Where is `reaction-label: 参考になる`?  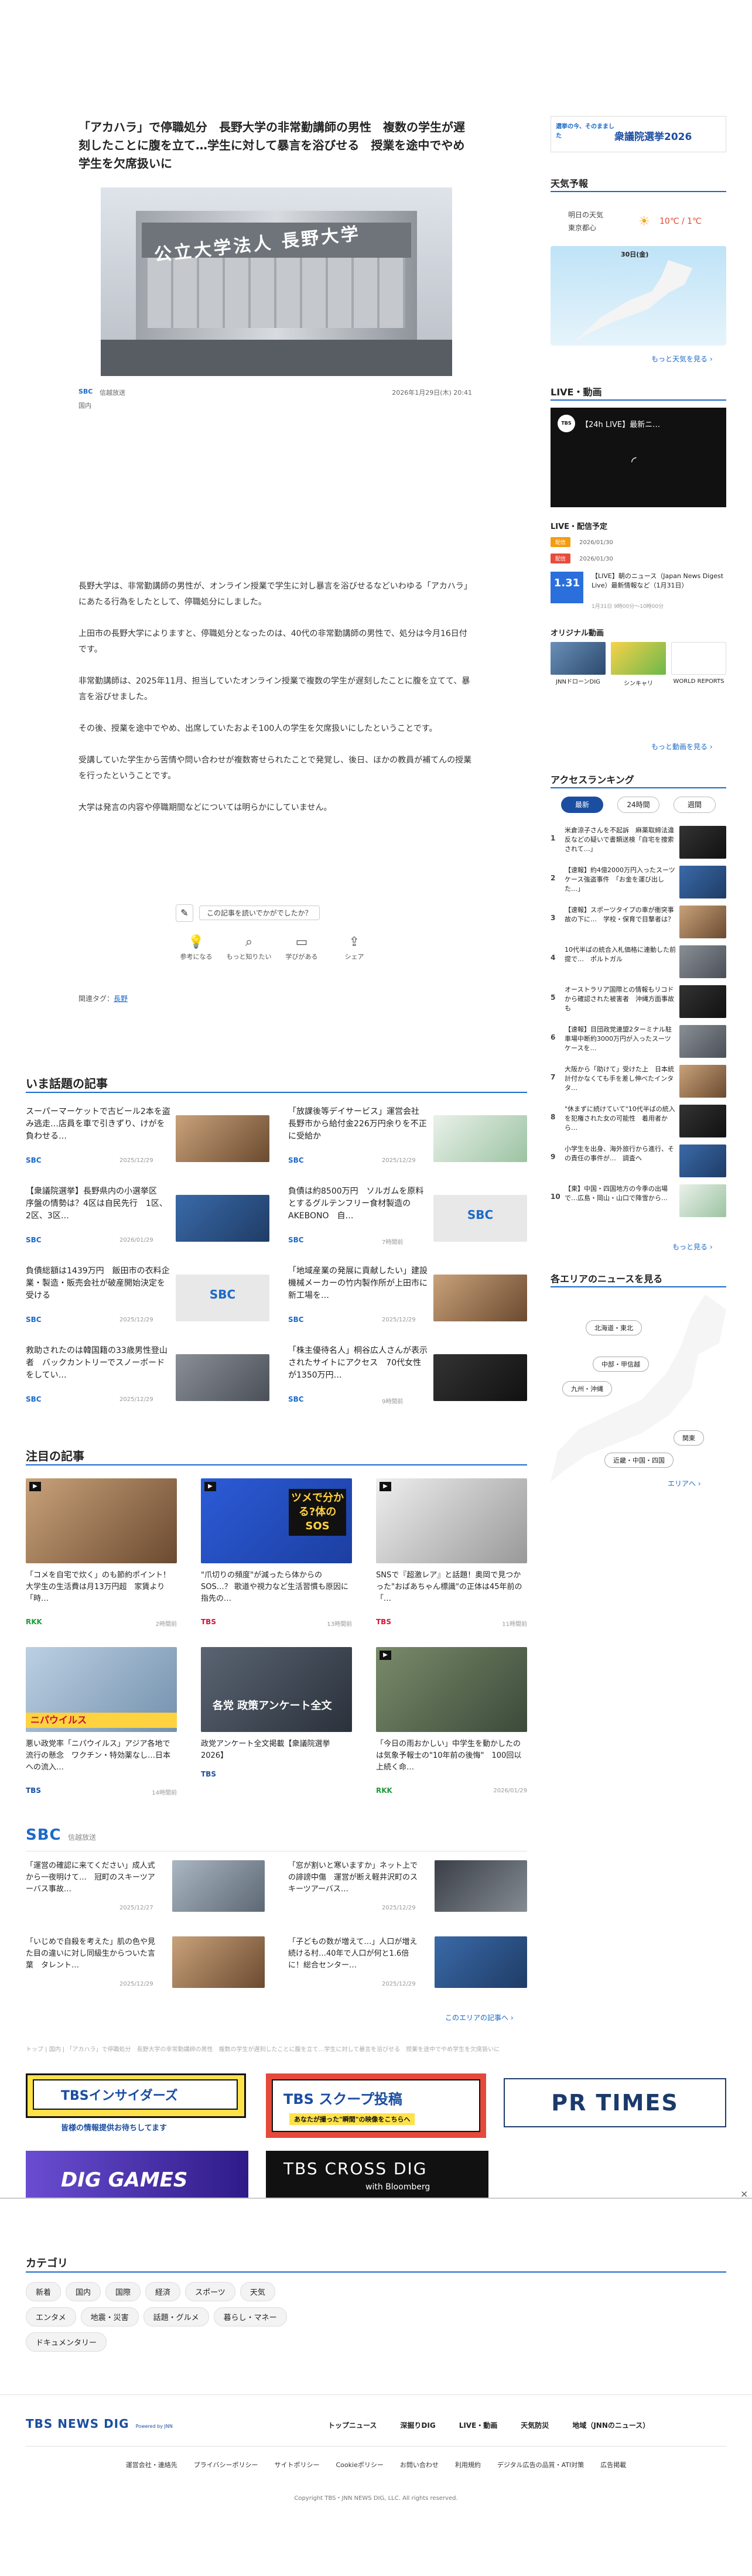
reaction-label: 参考になる is located at coordinates (196, 957).